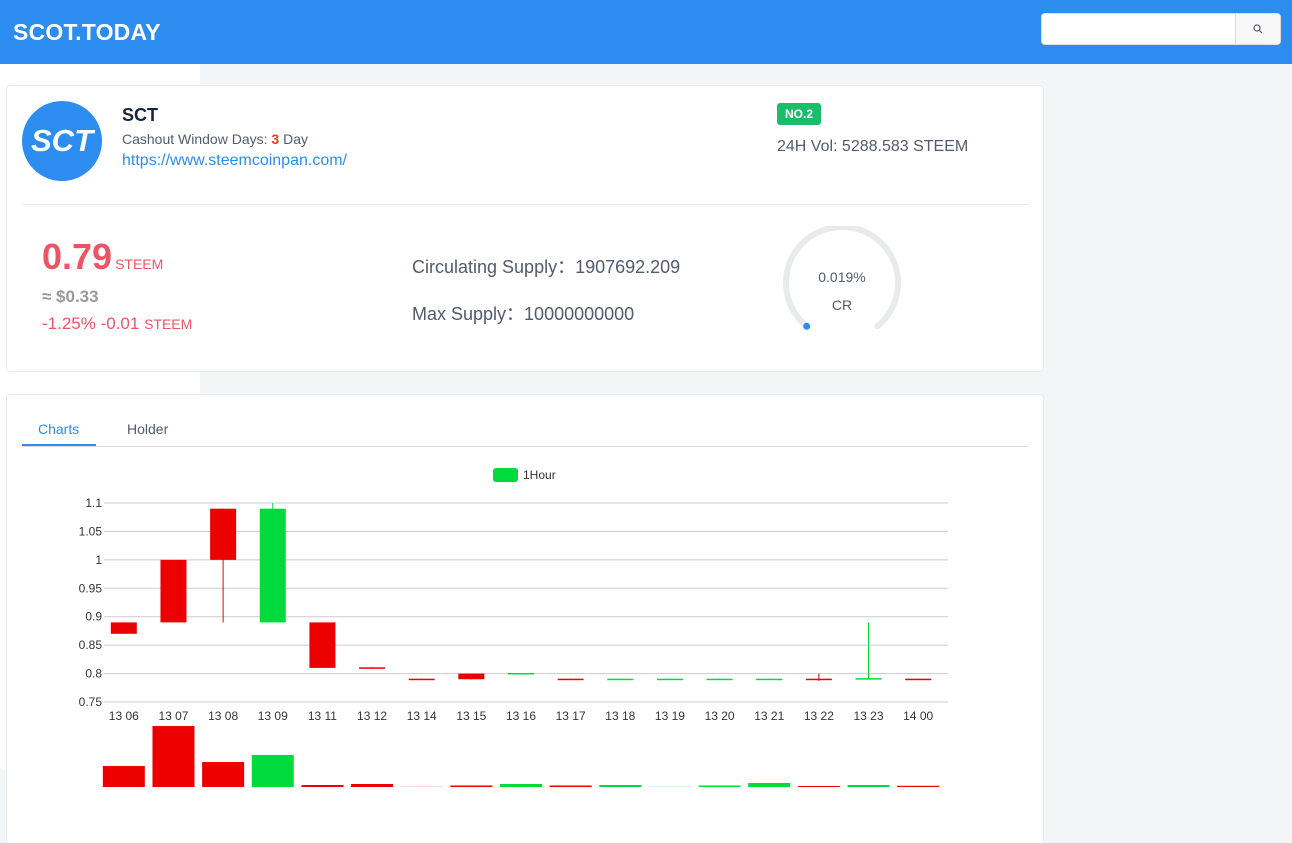 This screenshot has height=843, width=1292. Describe the element at coordinates (842, 305) in the screenshot. I see `cr-label: CR` at that location.